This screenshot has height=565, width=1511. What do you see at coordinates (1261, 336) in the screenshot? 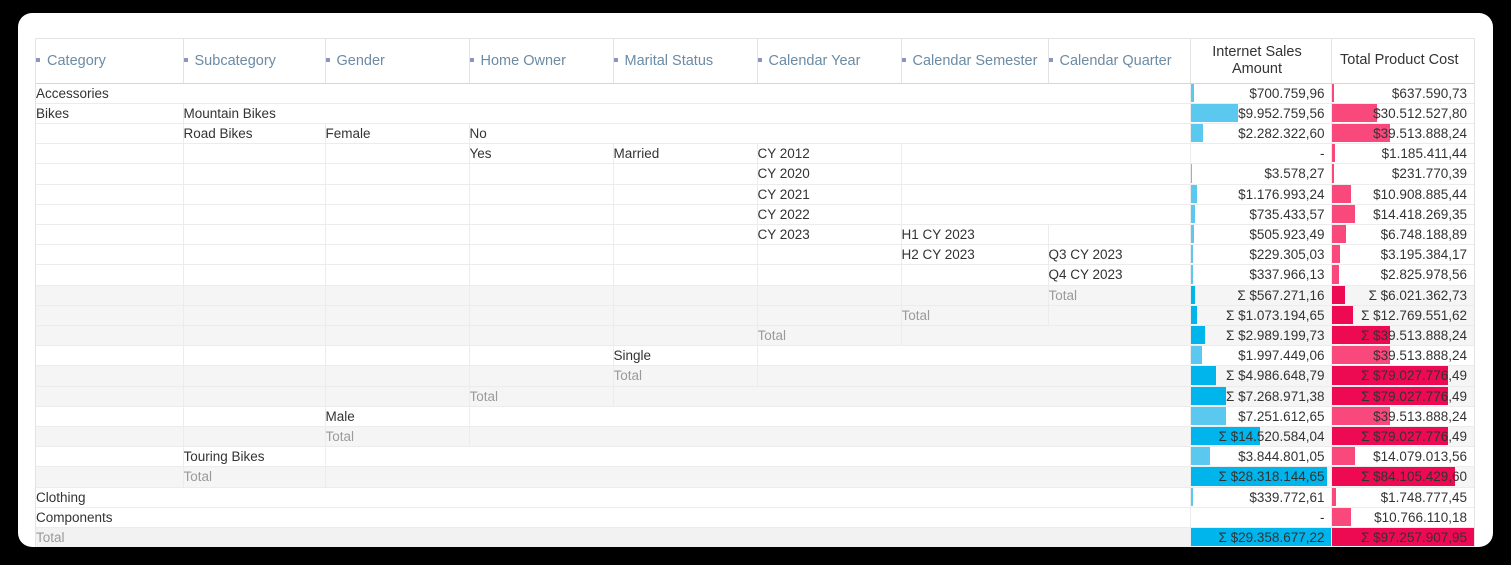
I see `cell-measure-internet-sales-amount: Σ $2.989.199,73` at bounding box center [1261, 336].